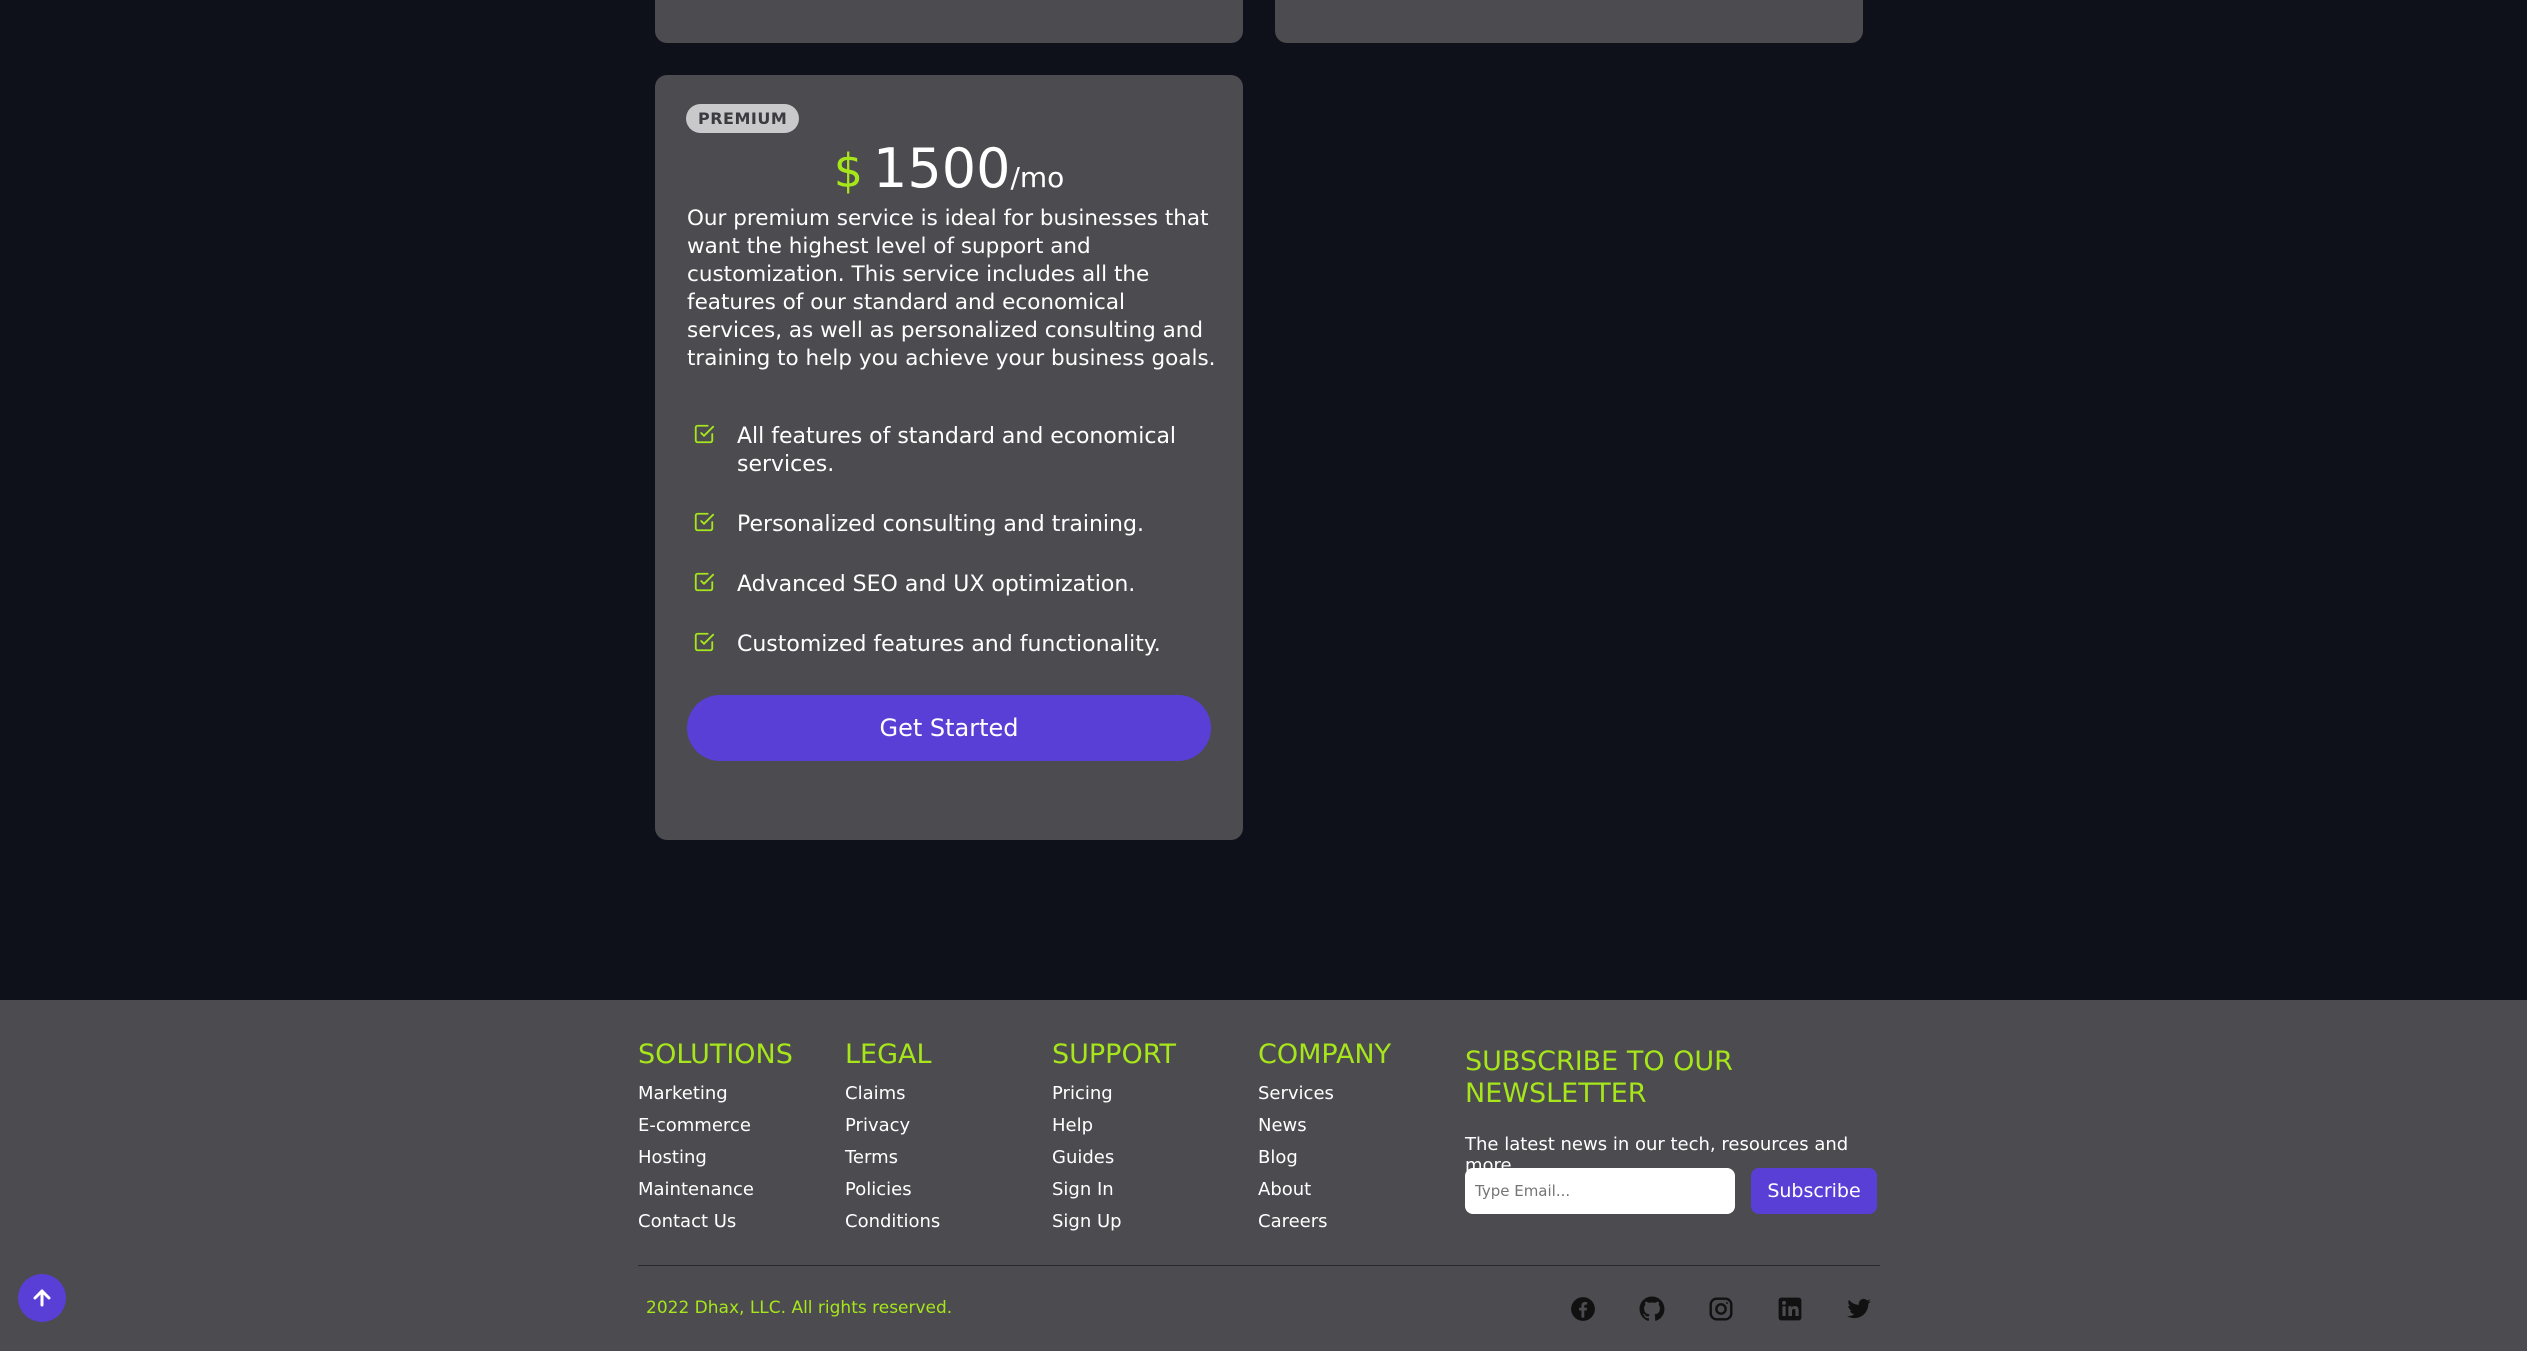 This screenshot has height=1351, width=2527. What do you see at coordinates (683, 1093) in the screenshot?
I see `footer-link-marketing: Marketing` at bounding box center [683, 1093].